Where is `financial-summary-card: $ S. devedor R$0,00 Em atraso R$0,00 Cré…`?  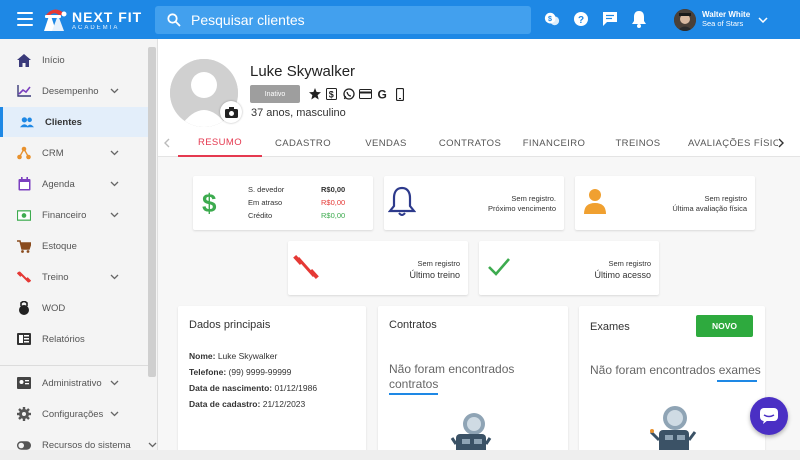
financial-summary-card: $ S. devedor R$0,00 Em atraso R$0,00 Cré… is located at coordinates (283, 203).